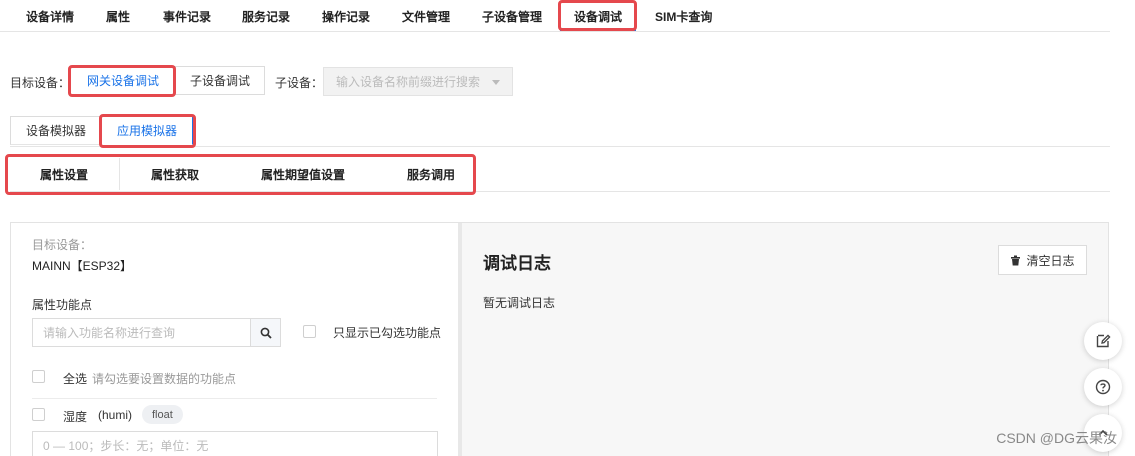 This screenshot has height=456, width=1135. What do you see at coordinates (75, 379) in the screenshot?
I see `select-all-label: 全选` at bounding box center [75, 379].